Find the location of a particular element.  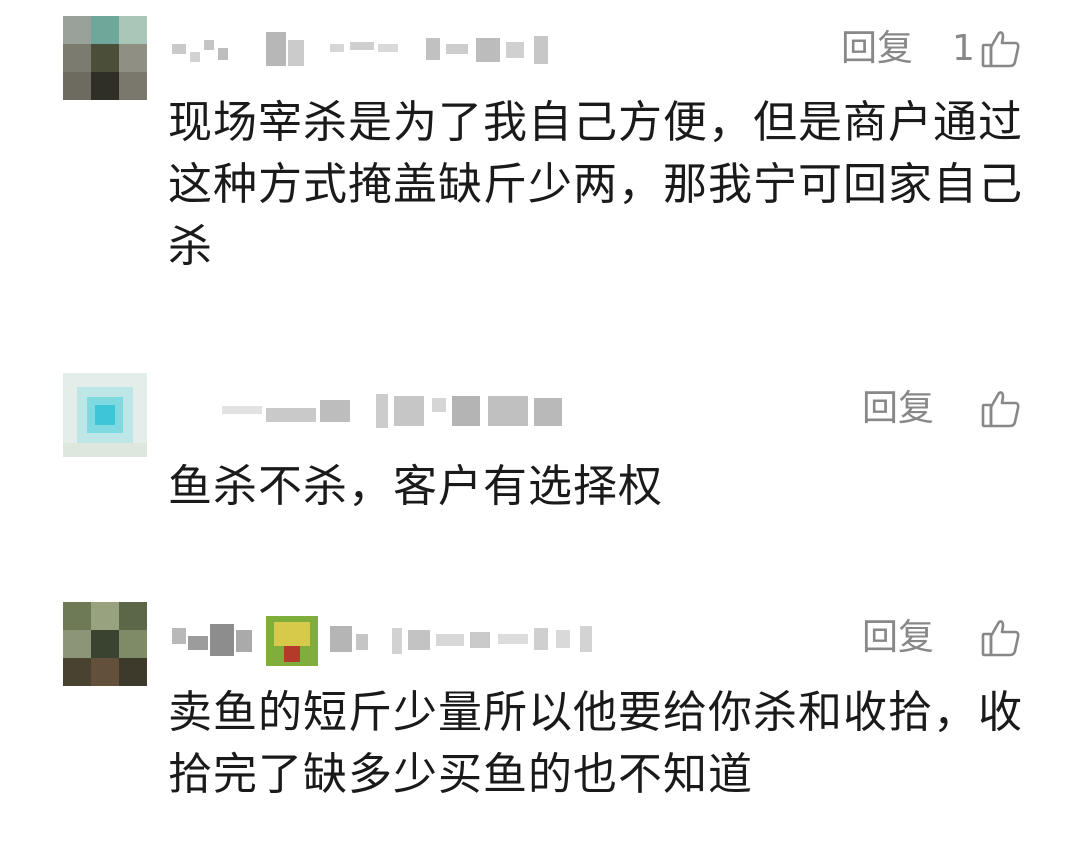

like-count: 1 is located at coordinates (963, 48).